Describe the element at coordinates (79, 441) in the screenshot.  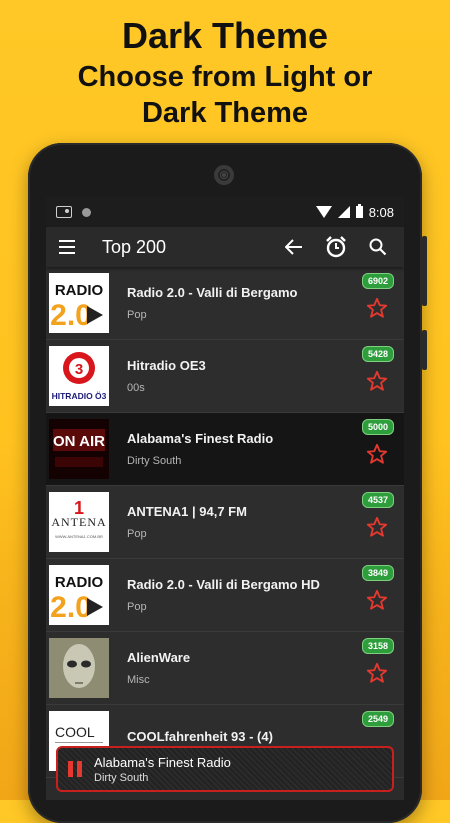
I see `logo-text-onair: ON AIR` at that location.